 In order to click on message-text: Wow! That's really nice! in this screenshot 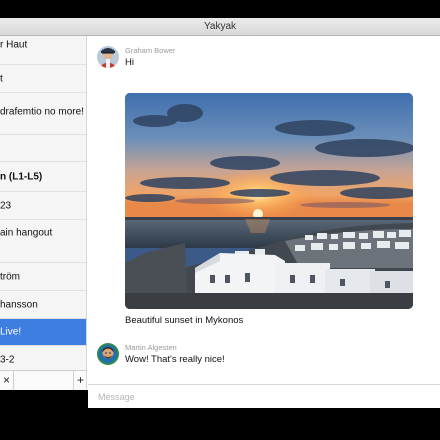, I will do `click(175, 359)`.